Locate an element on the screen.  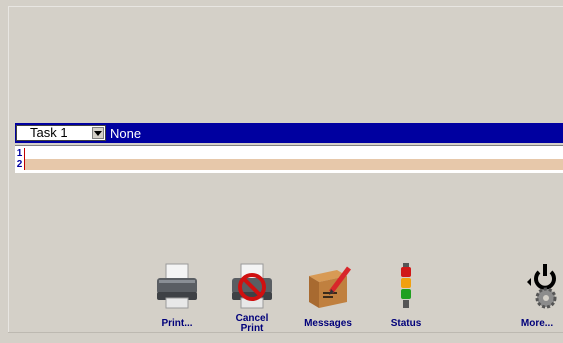
cancel-print-label-2: Print is located at coordinates (252, 328).